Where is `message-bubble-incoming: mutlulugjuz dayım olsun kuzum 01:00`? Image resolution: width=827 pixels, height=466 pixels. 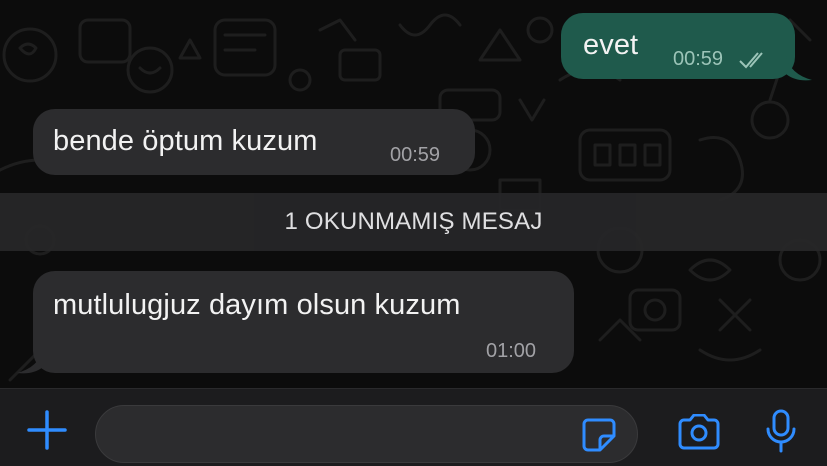 message-bubble-incoming: mutlulugjuz dayım olsun kuzum 01:00 is located at coordinates (303, 322).